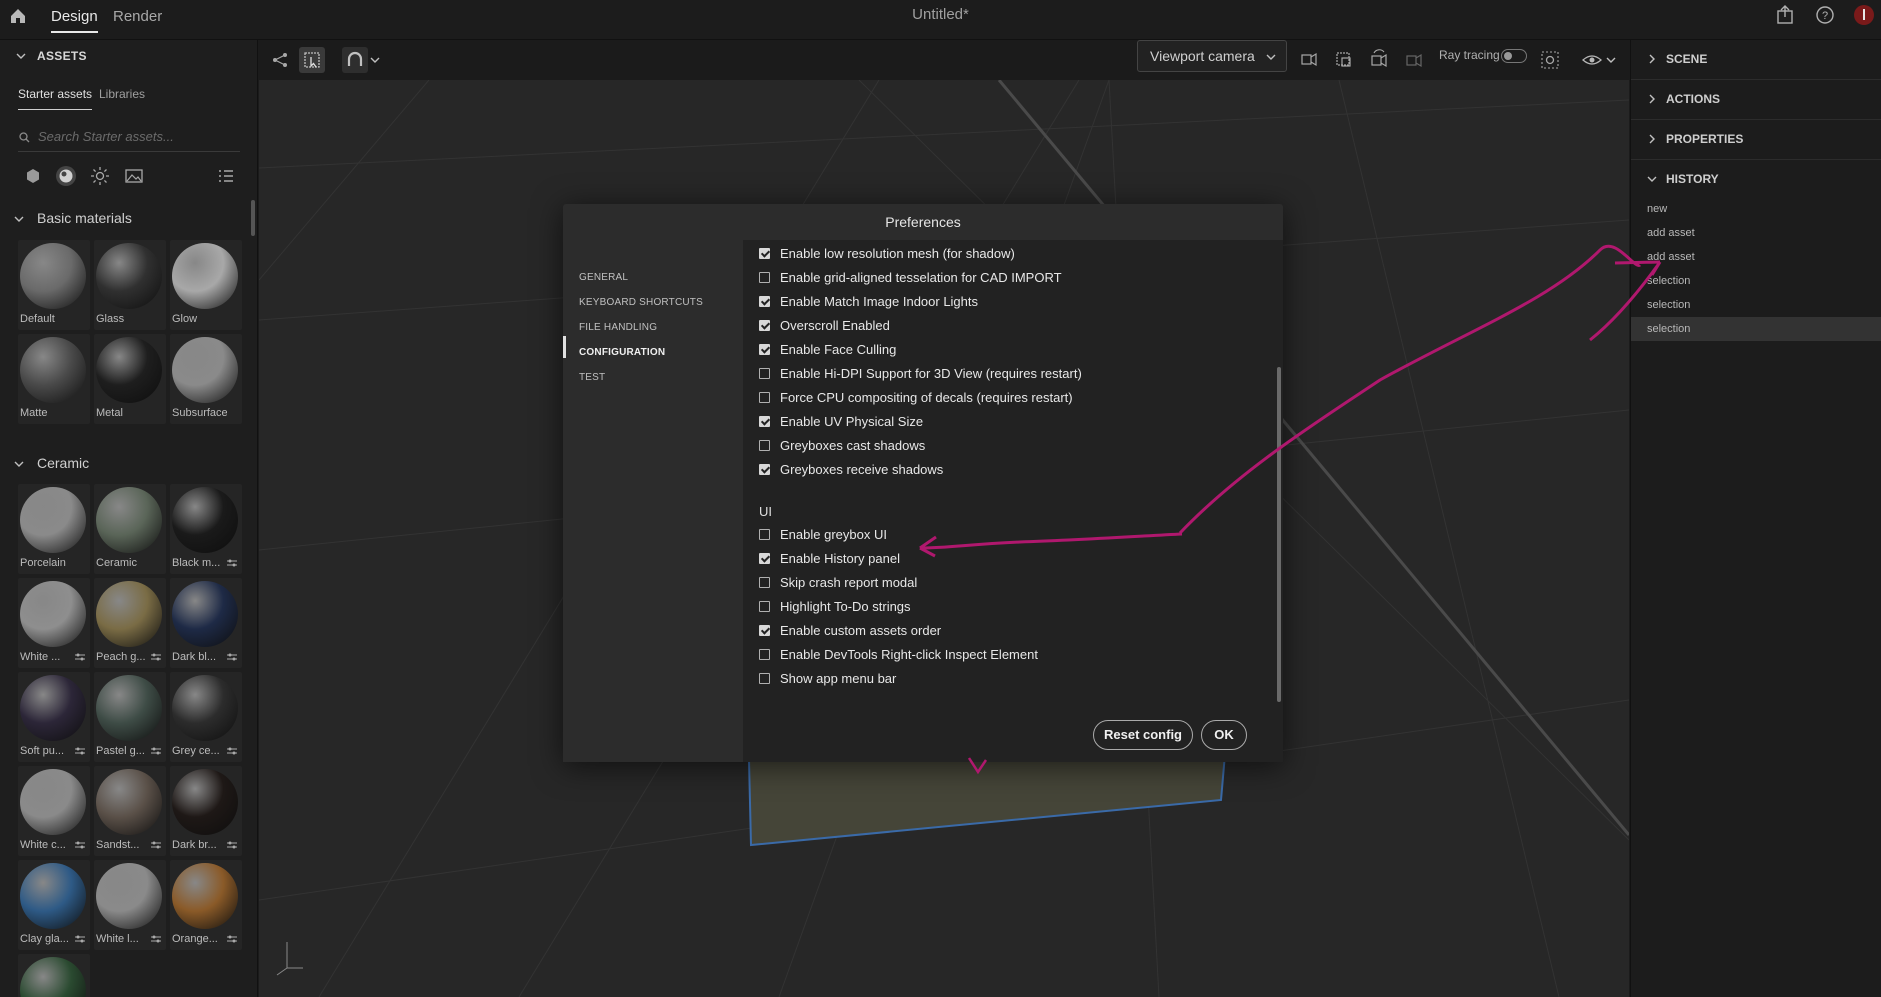 The height and width of the screenshot is (997, 1881). Describe the element at coordinates (84, 218) in the screenshot. I see `section-basic-materials: Basic materials` at that location.